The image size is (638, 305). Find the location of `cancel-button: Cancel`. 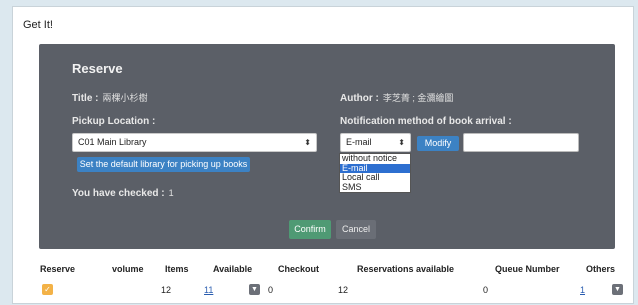

cancel-button: Cancel is located at coordinates (356, 229).